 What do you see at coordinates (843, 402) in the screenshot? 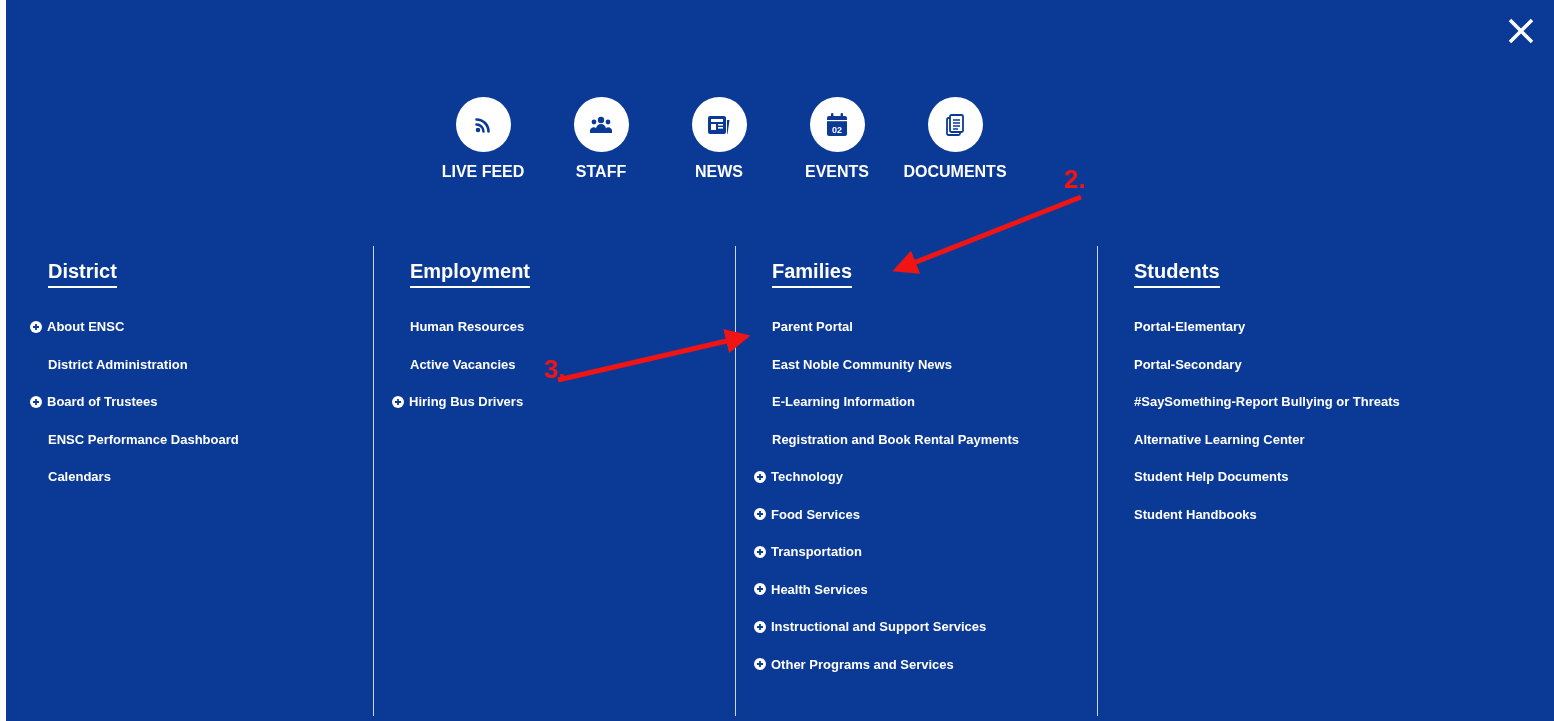
I see `menu-link: E-Learning Information` at bounding box center [843, 402].